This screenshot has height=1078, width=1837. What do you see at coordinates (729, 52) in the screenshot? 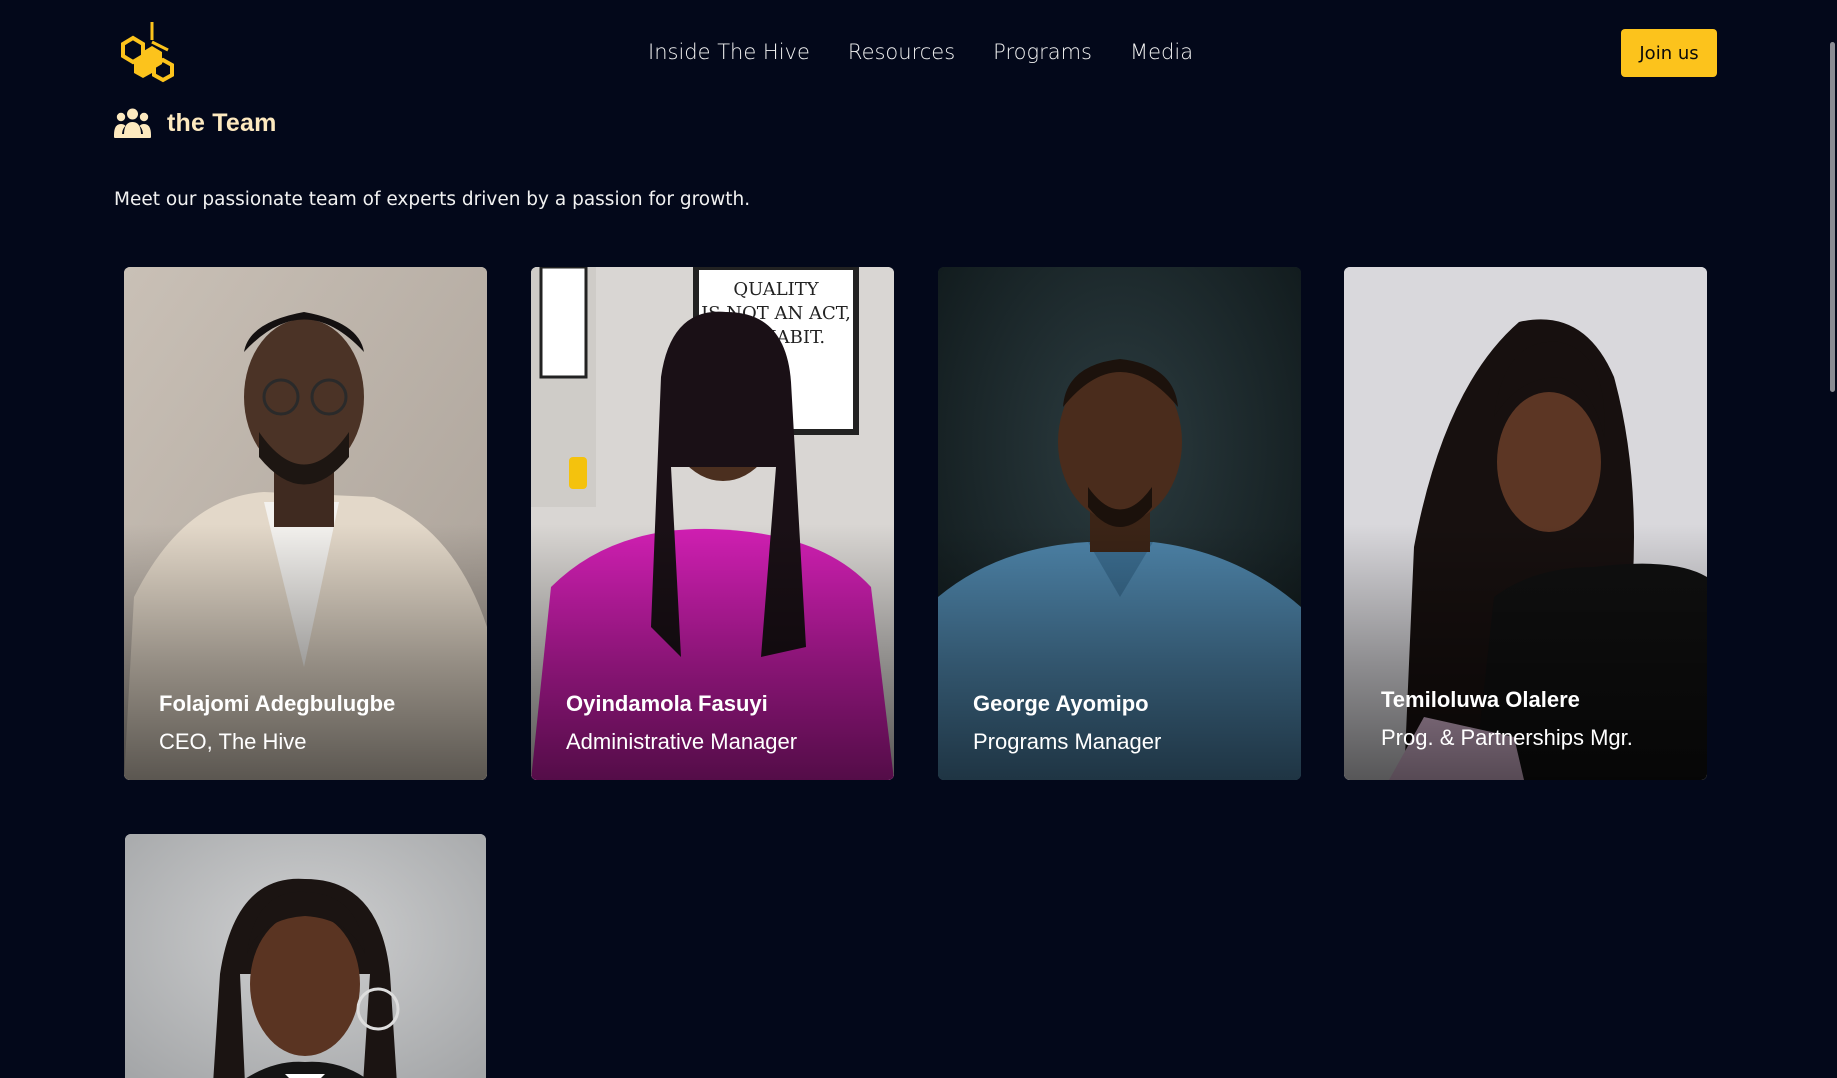
I see `nav-inside-the-hive: Inside The Hive` at bounding box center [729, 52].